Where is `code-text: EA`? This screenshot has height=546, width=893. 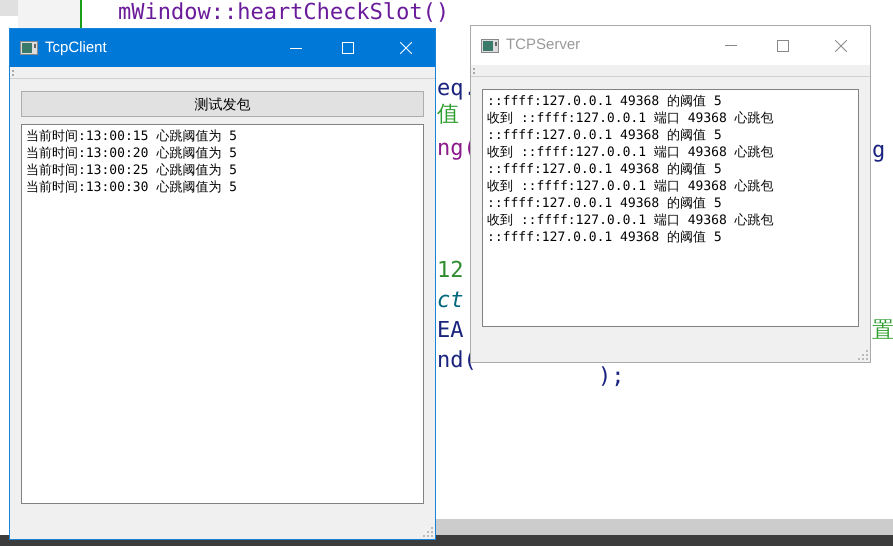
code-text: EA is located at coordinates (450, 331).